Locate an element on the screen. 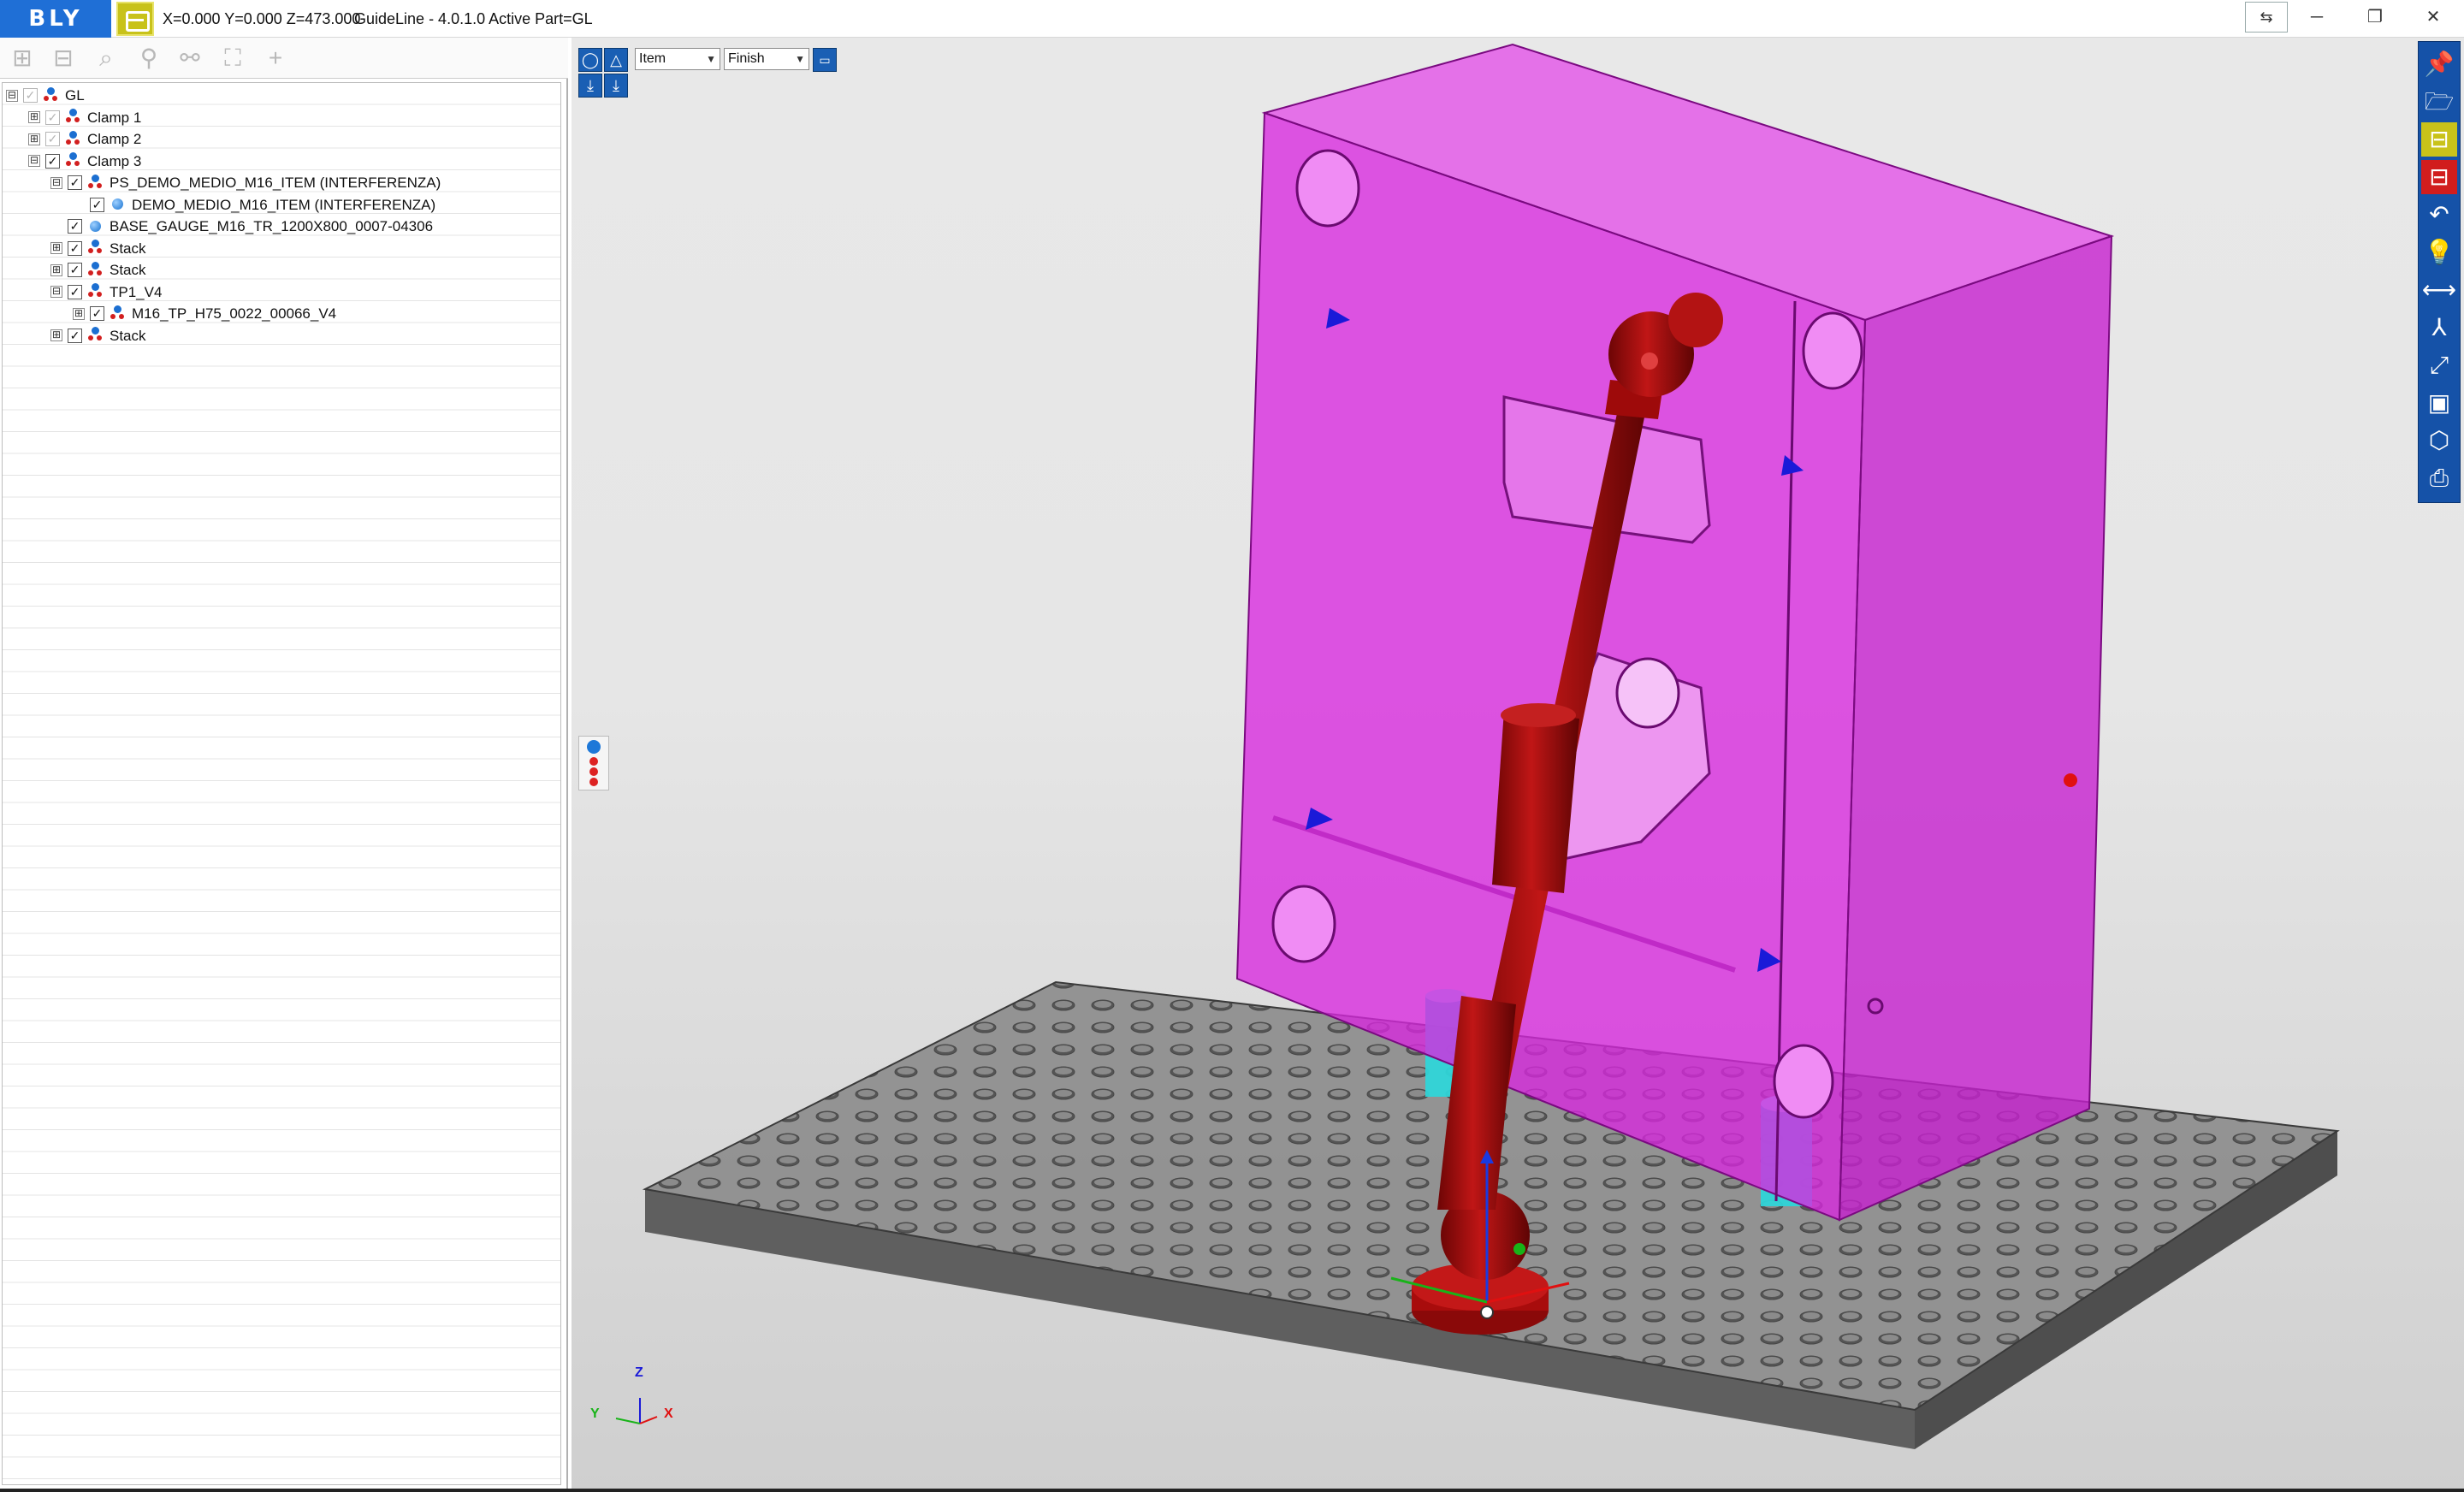 The height and width of the screenshot is (1492, 2464). minus-square-icon: ⊟ is located at coordinates (63, 59).